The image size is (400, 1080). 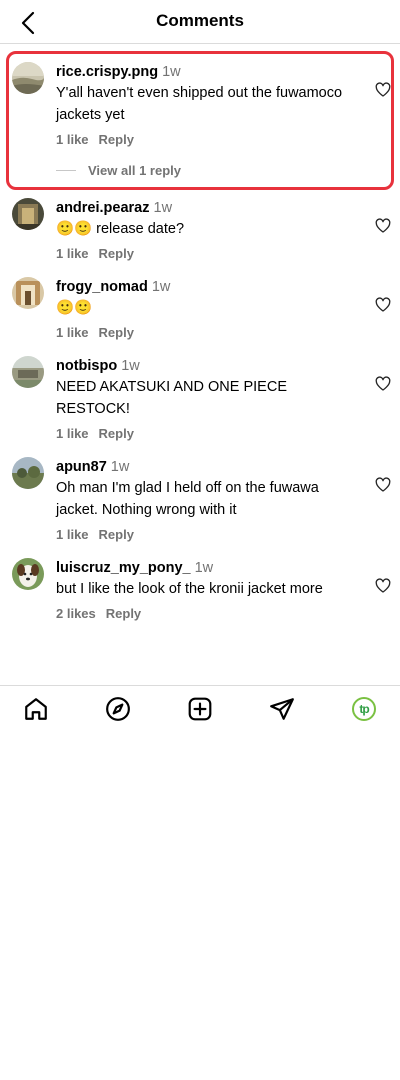 What do you see at coordinates (123, 568) in the screenshot?
I see `comment-username: luiscruz_my_pony_` at bounding box center [123, 568].